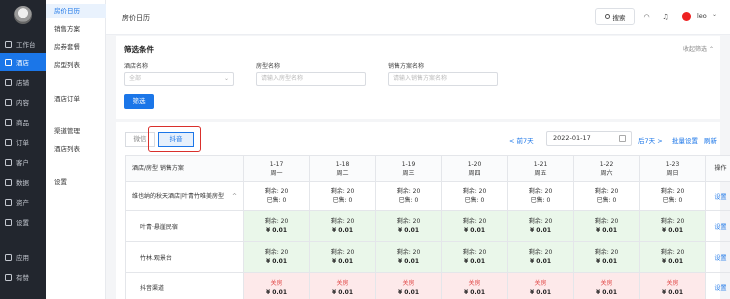 Image resolution: width=730 pixels, height=299 pixels. Describe the element at coordinates (646, 16) in the screenshot. I see `headset-icon: ◠` at that location.